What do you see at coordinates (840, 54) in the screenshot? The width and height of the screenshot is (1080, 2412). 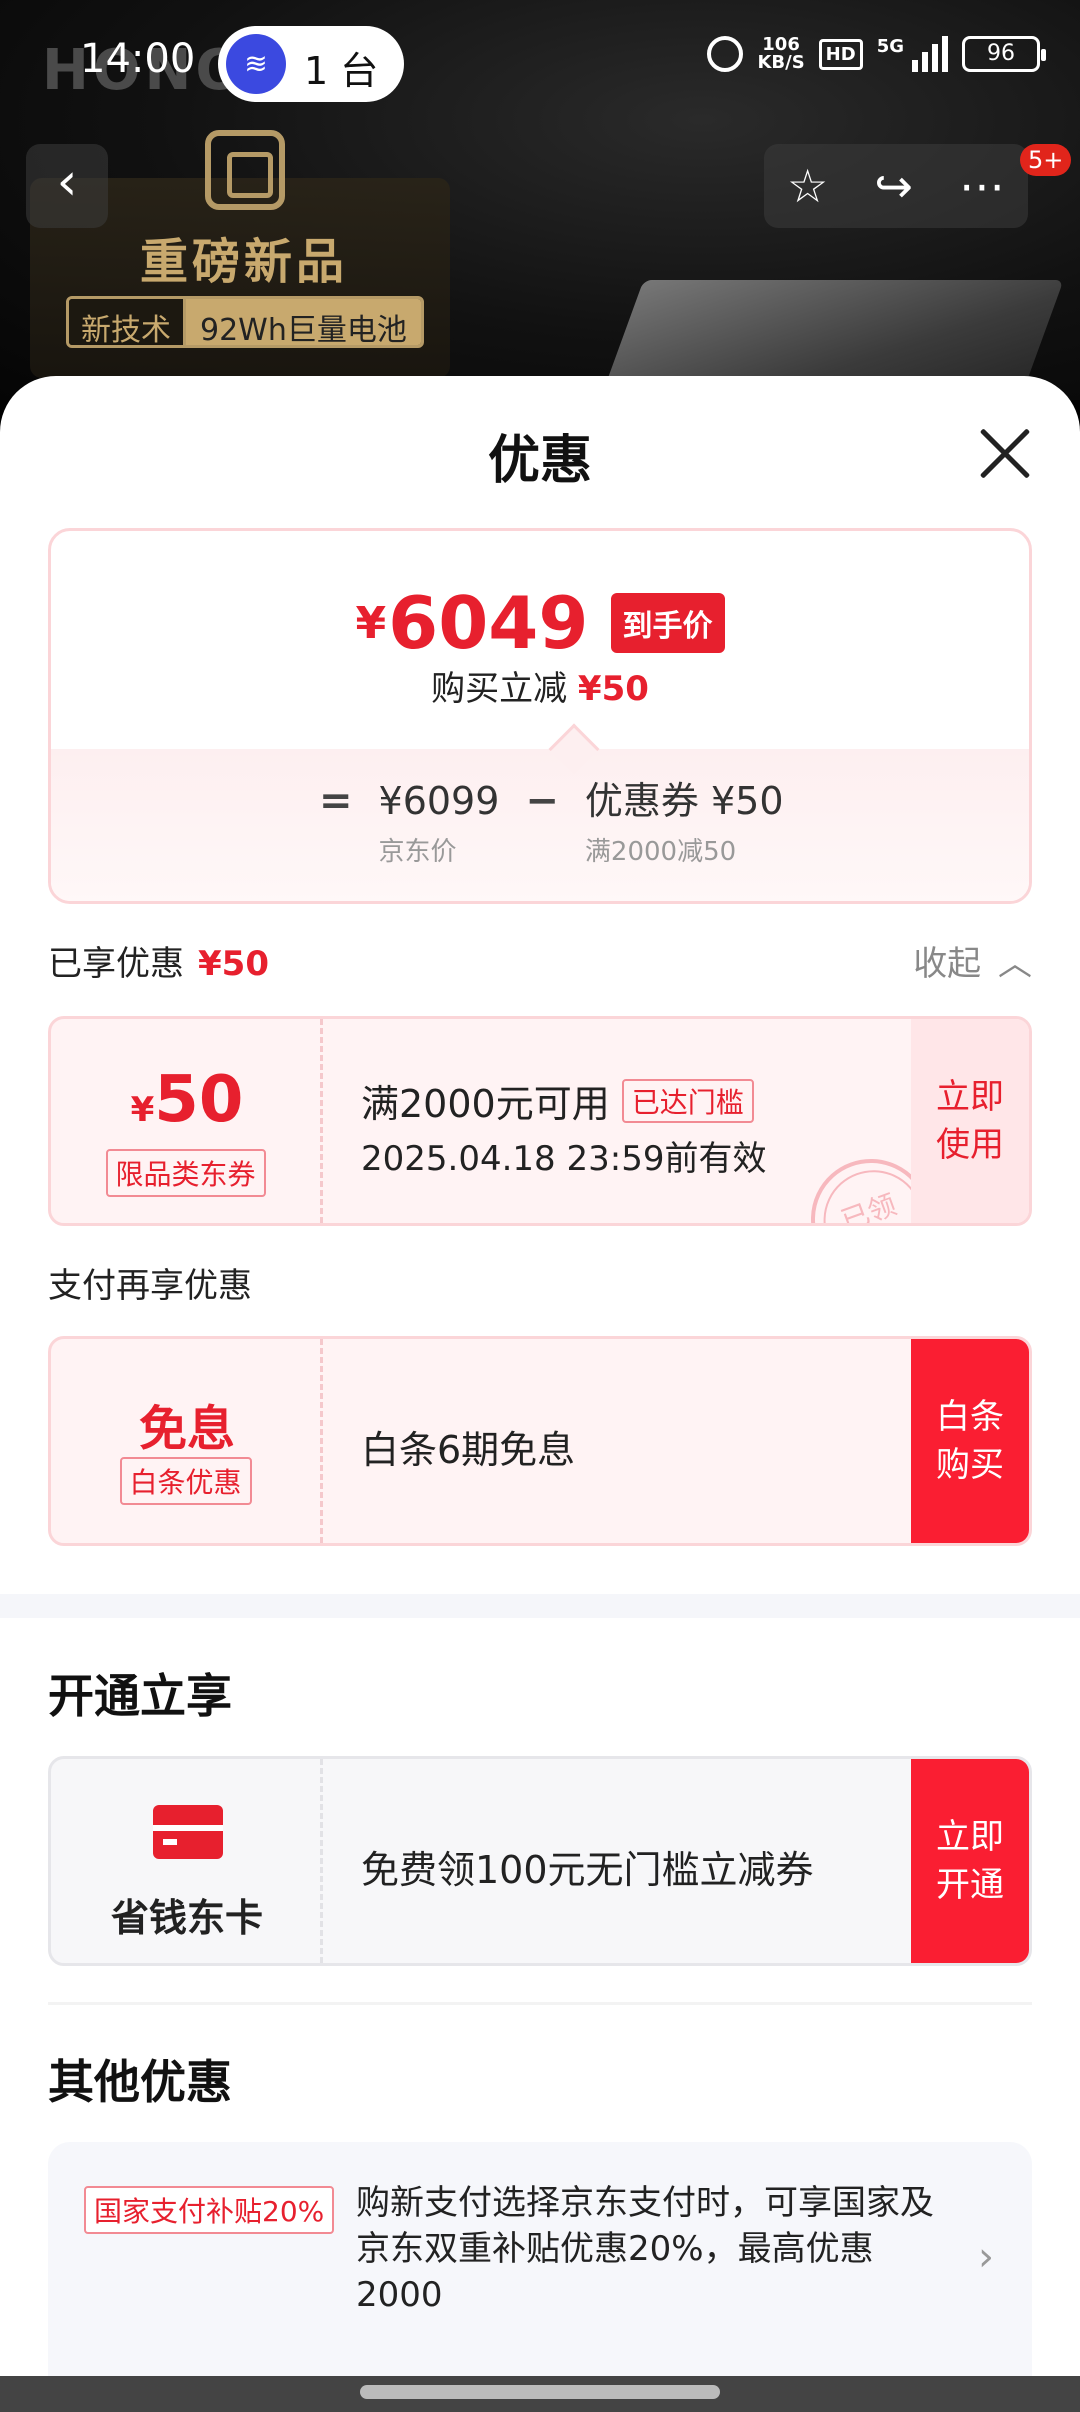 I see `hd-icon: HD` at bounding box center [840, 54].